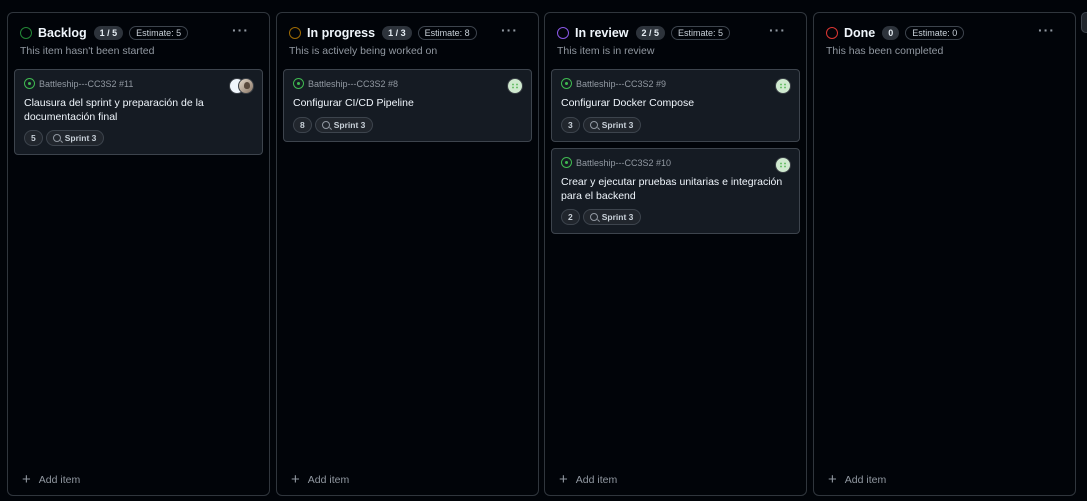  What do you see at coordinates (570, 125) in the screenshot?
I see `estimate-pill: 3` at bounding box center [570, 125].